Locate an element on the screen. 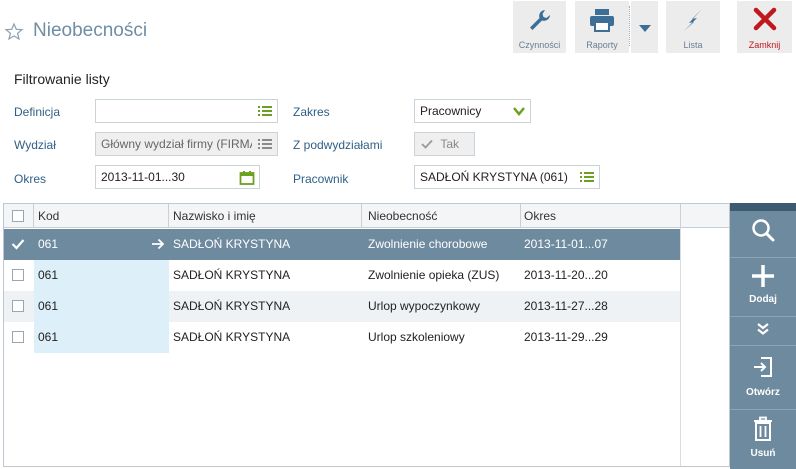 This screenshot has width=796, height=469. czynnosci-button: Czynności is located at coordinates (539, 27).